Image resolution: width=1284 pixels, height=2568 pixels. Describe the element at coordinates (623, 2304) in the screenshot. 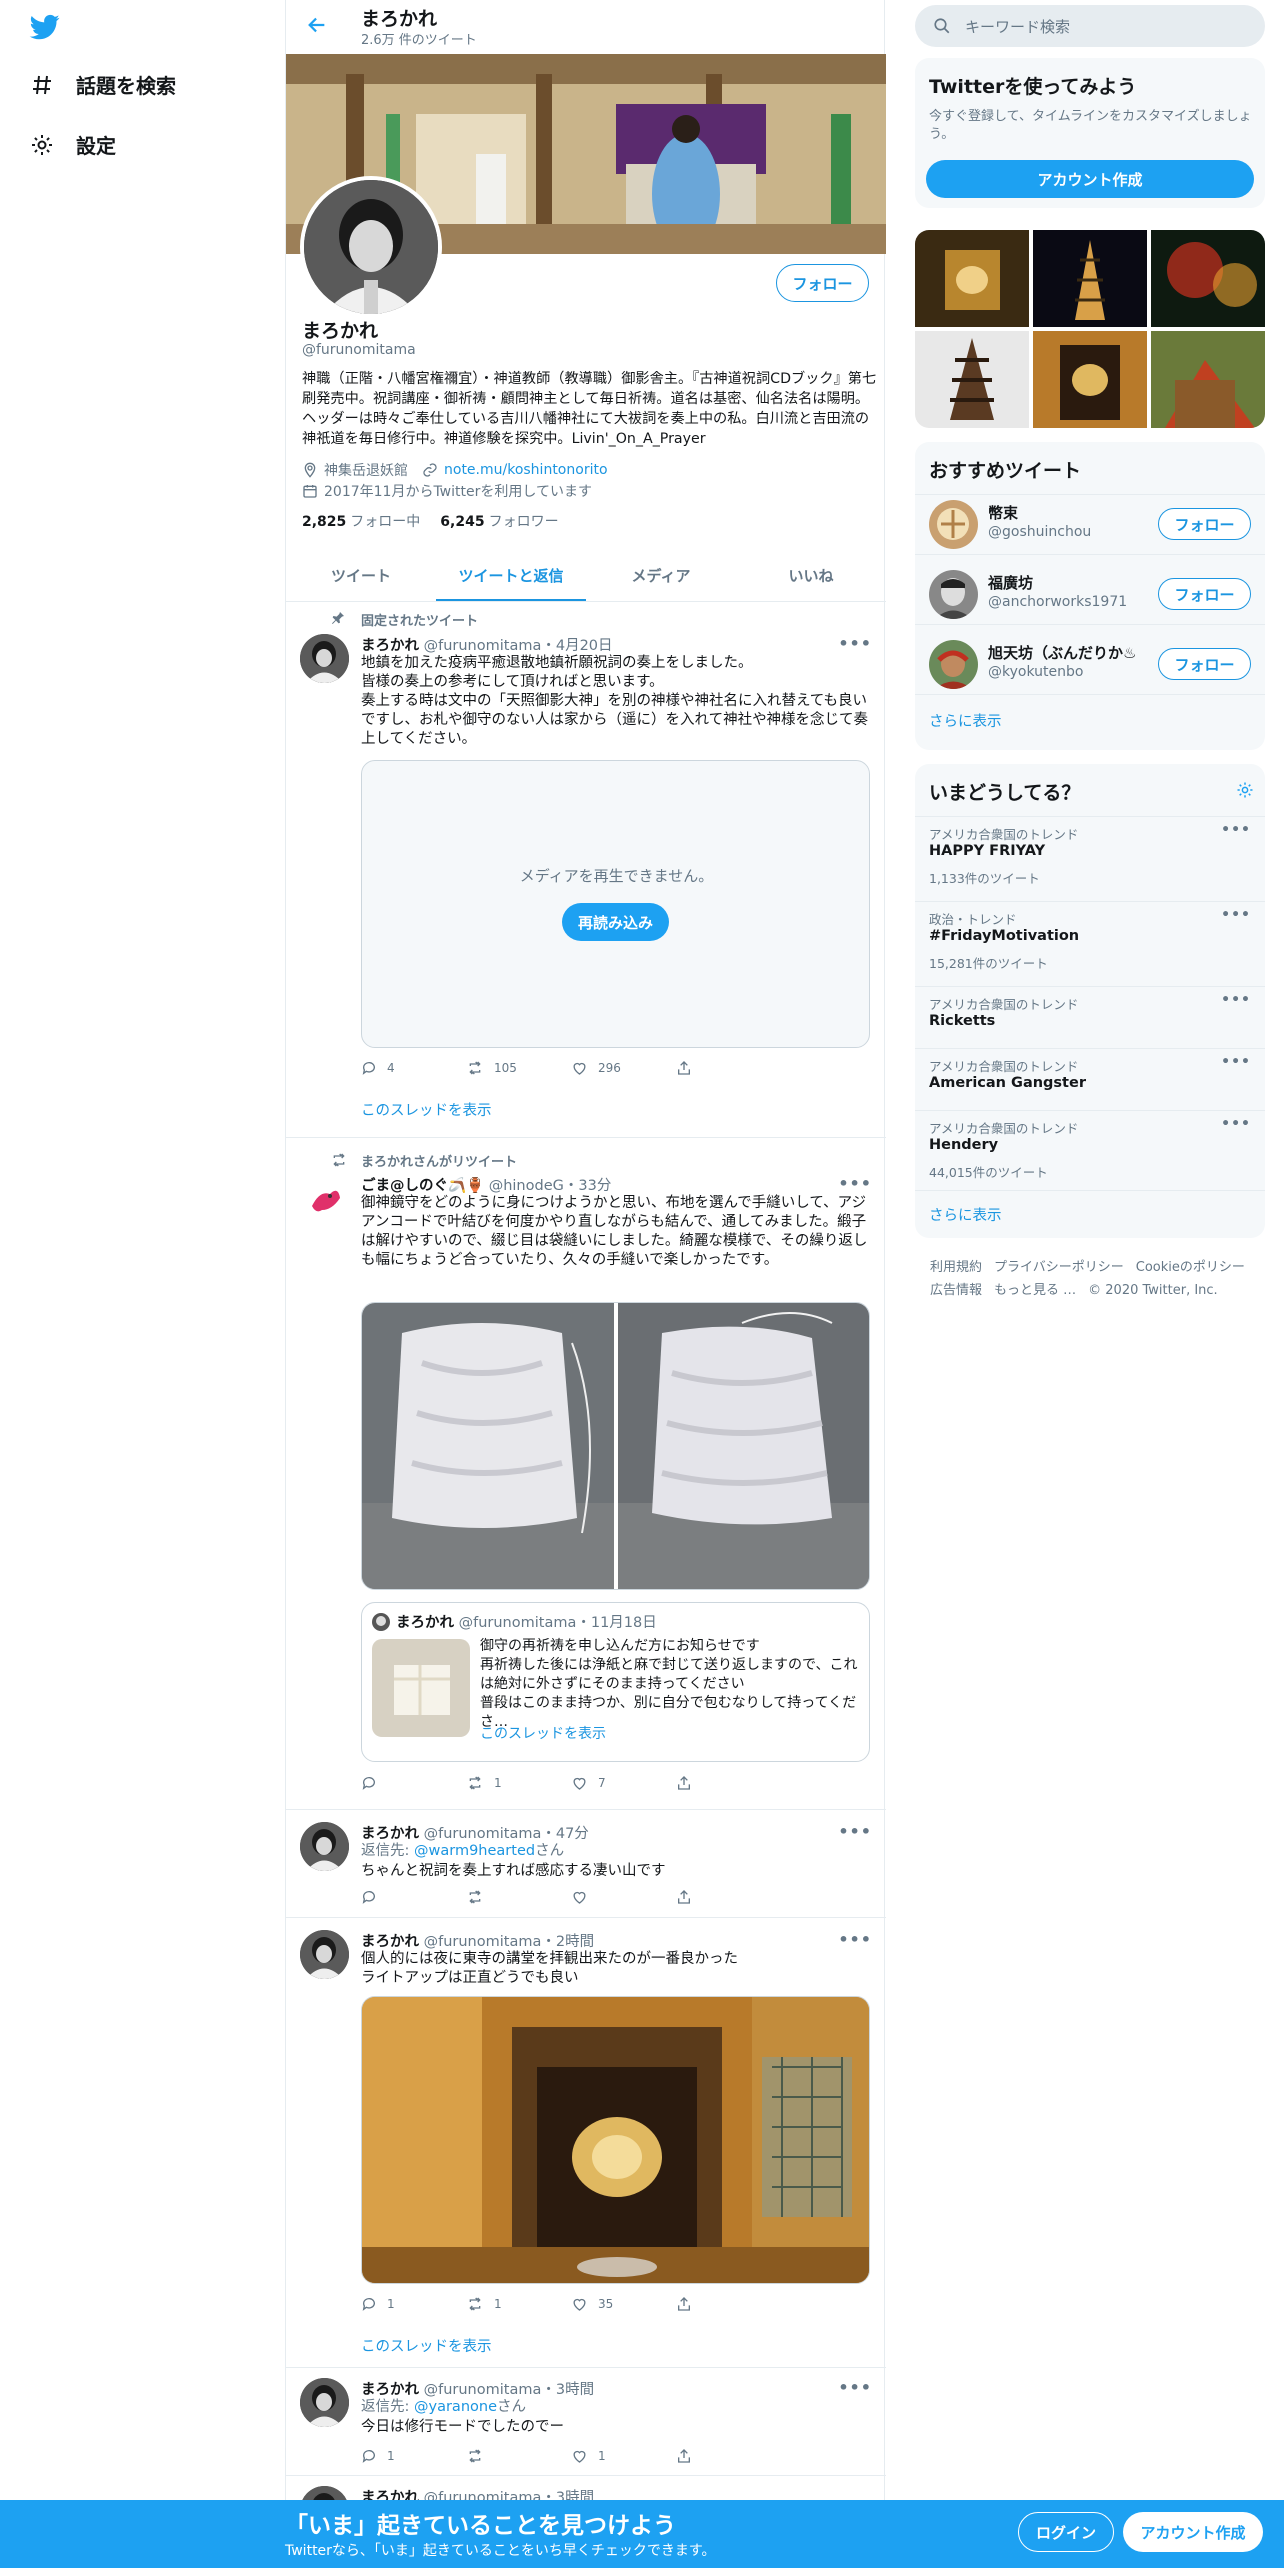

I see `like-button: 35` at that location.